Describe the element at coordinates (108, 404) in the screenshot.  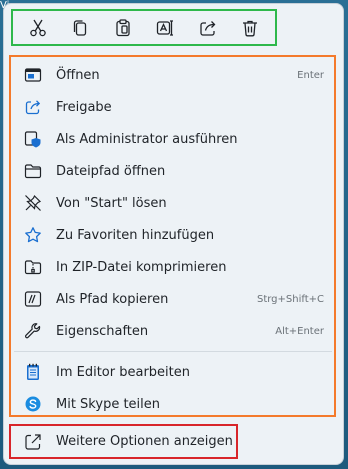
I see `menu-item-label: Mit Skype teilen` at that location.